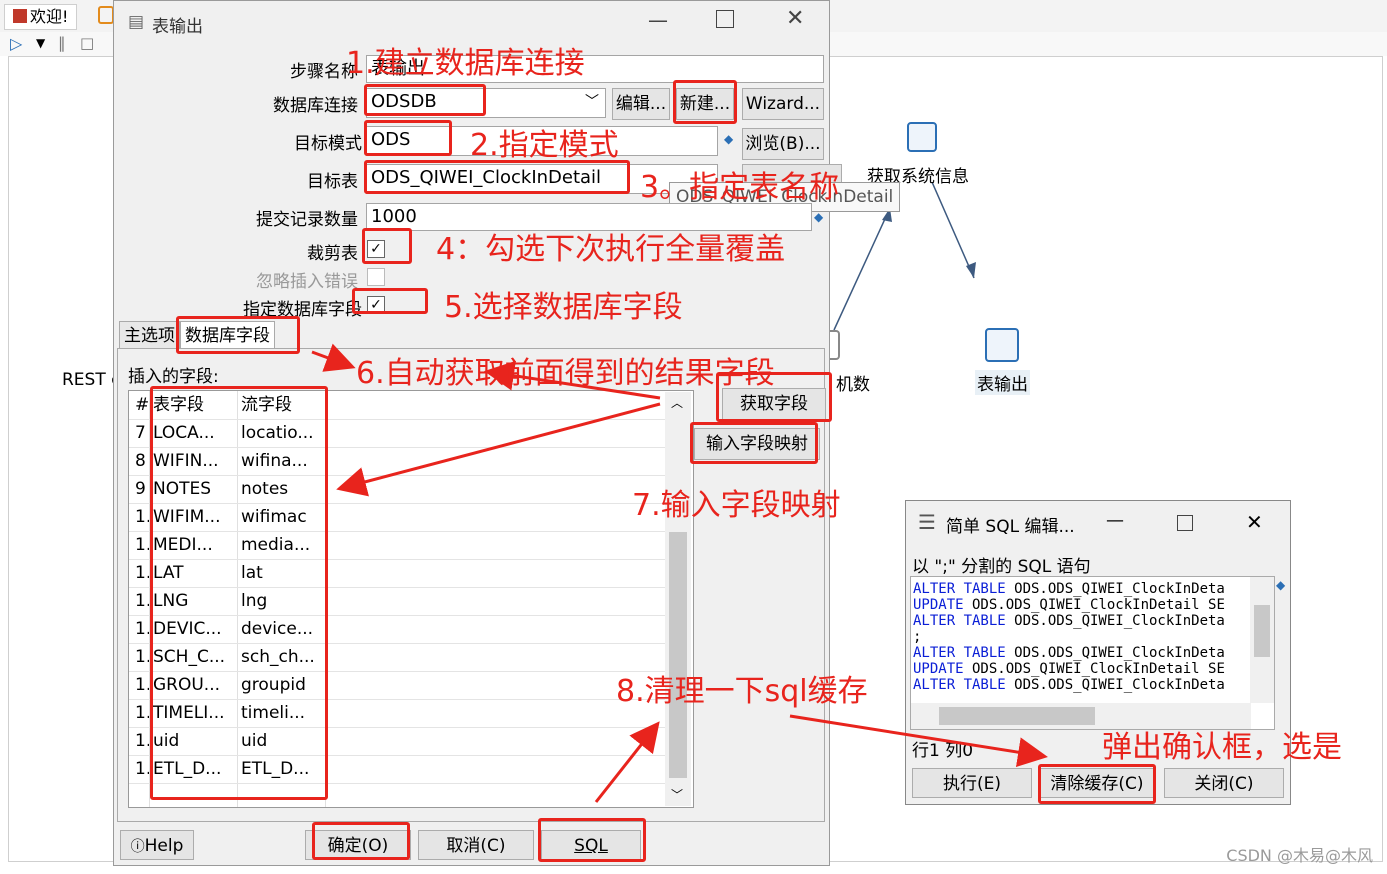 This screenshot has width=1387, height=874. What do you see at coordinates (1222, 747) in the screenshot?
I see `annotation-popup: 弹出确认框，选是` at bounding box center [1222, 747].